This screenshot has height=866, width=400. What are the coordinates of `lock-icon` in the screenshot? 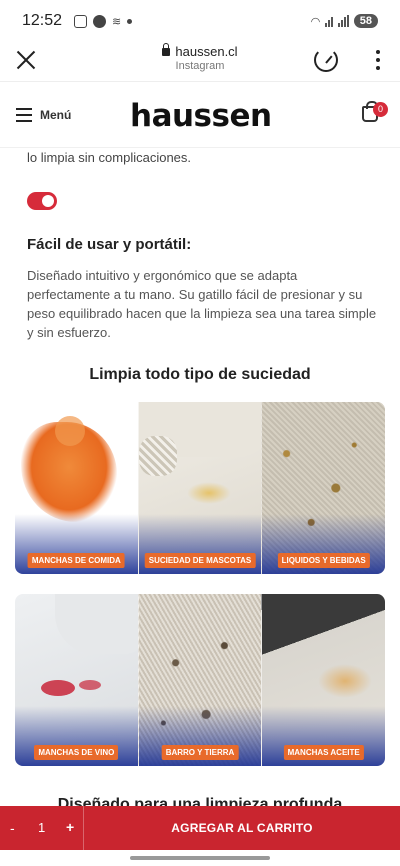 It's located at (166, 49).